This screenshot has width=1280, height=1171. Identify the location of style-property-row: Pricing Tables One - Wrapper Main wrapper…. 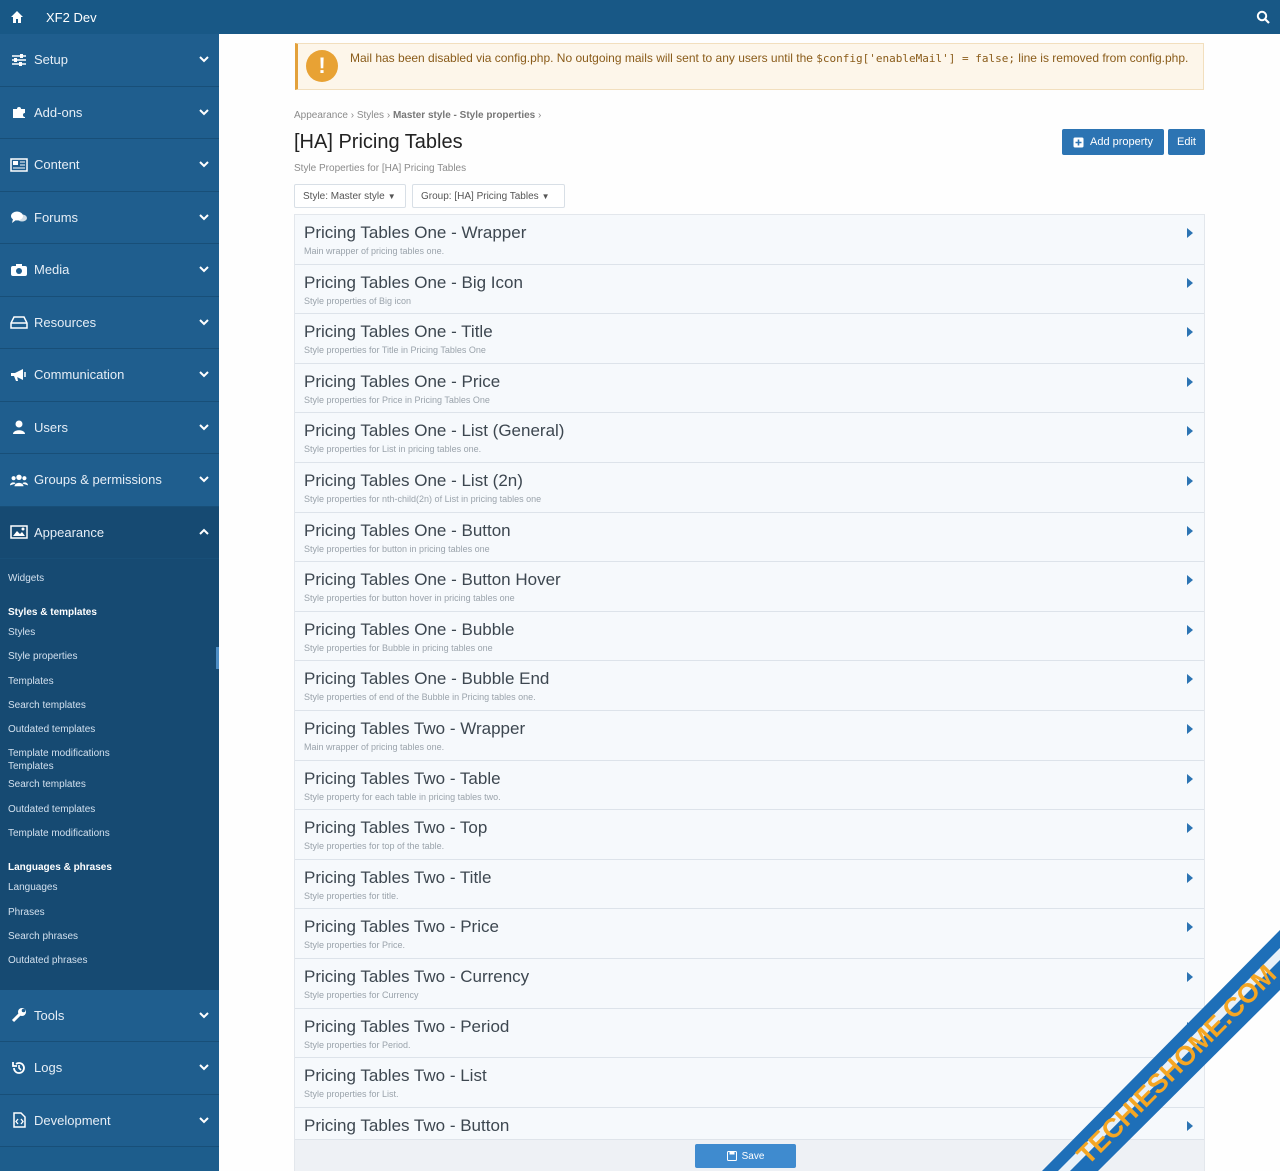
(749, 240).